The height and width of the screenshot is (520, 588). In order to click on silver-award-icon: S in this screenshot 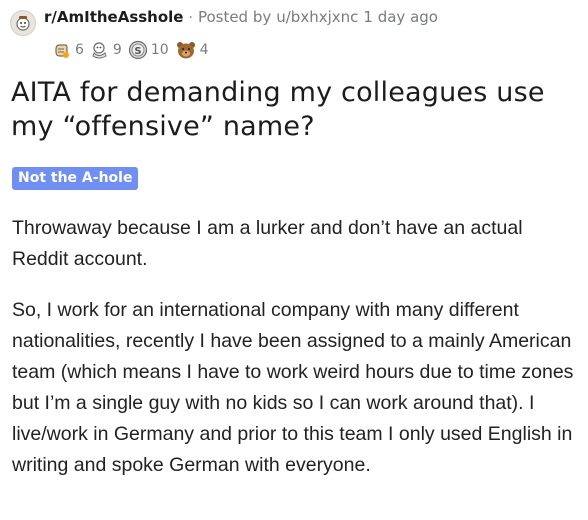, I will do `click(137, 50)`.